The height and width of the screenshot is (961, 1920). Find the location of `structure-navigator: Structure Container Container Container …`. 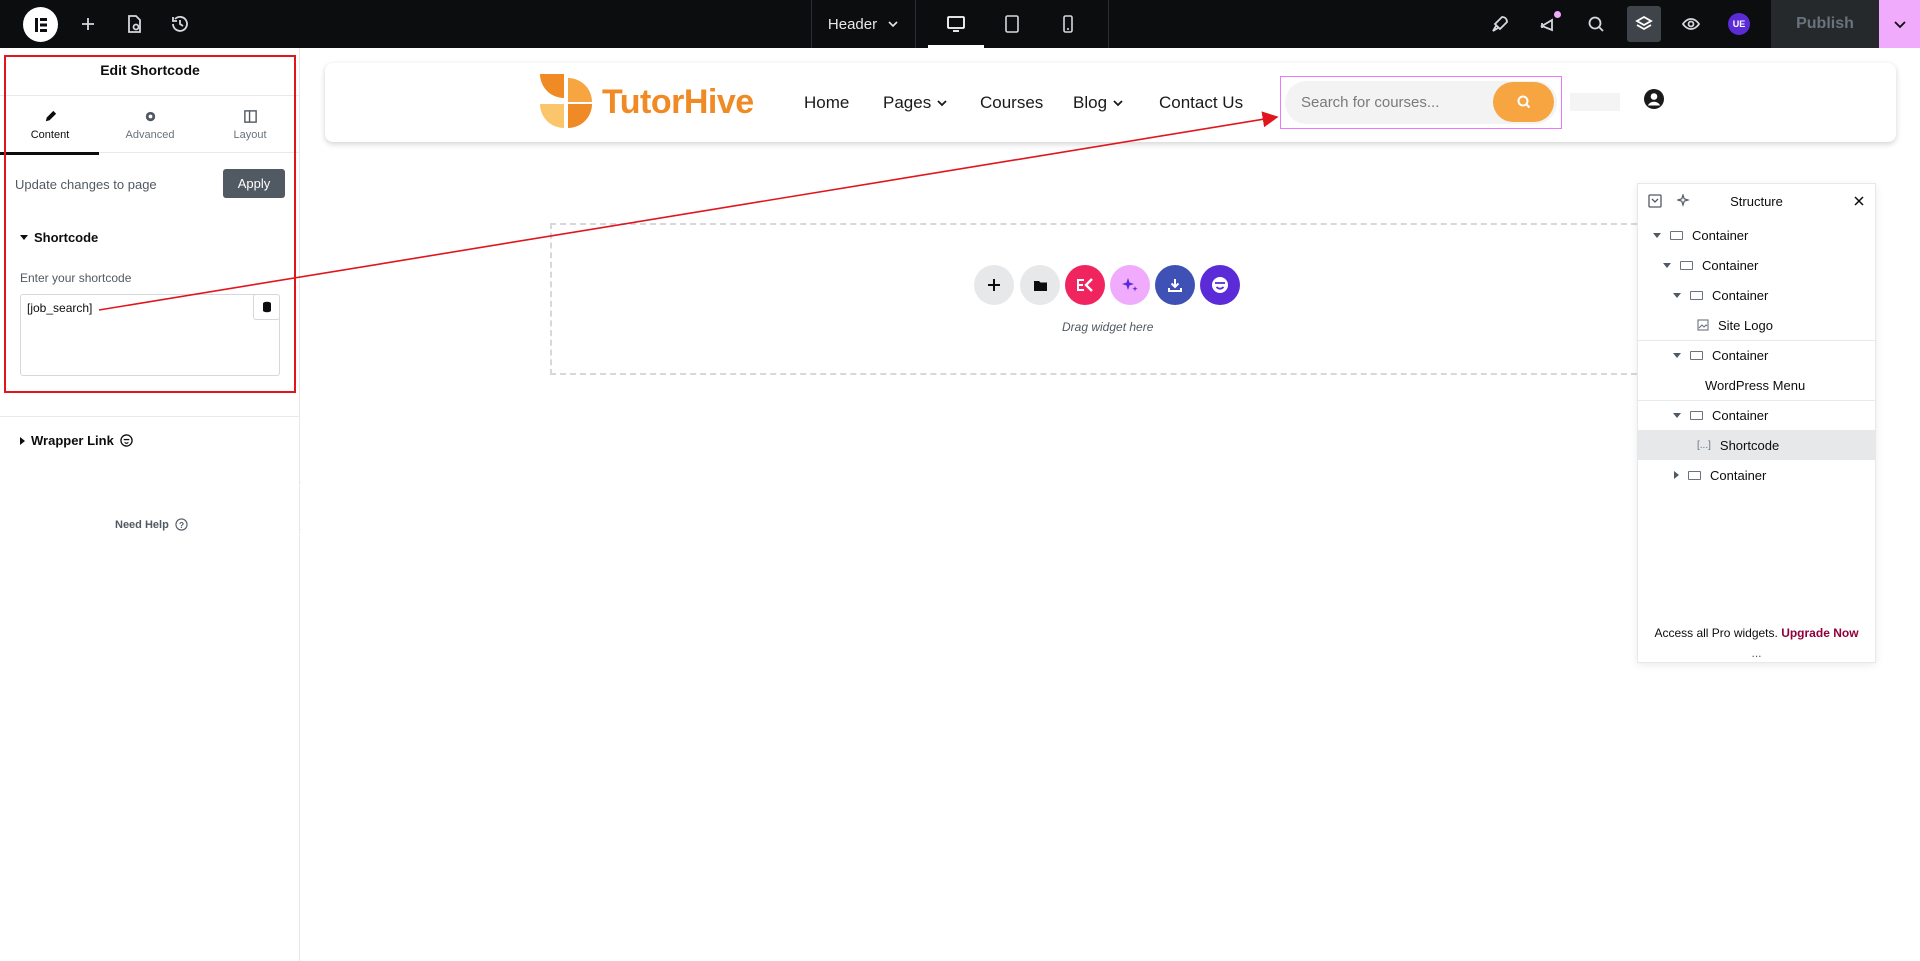

structure-navigator: Structure Container Container Container … is located at coordinates (1756, 423).